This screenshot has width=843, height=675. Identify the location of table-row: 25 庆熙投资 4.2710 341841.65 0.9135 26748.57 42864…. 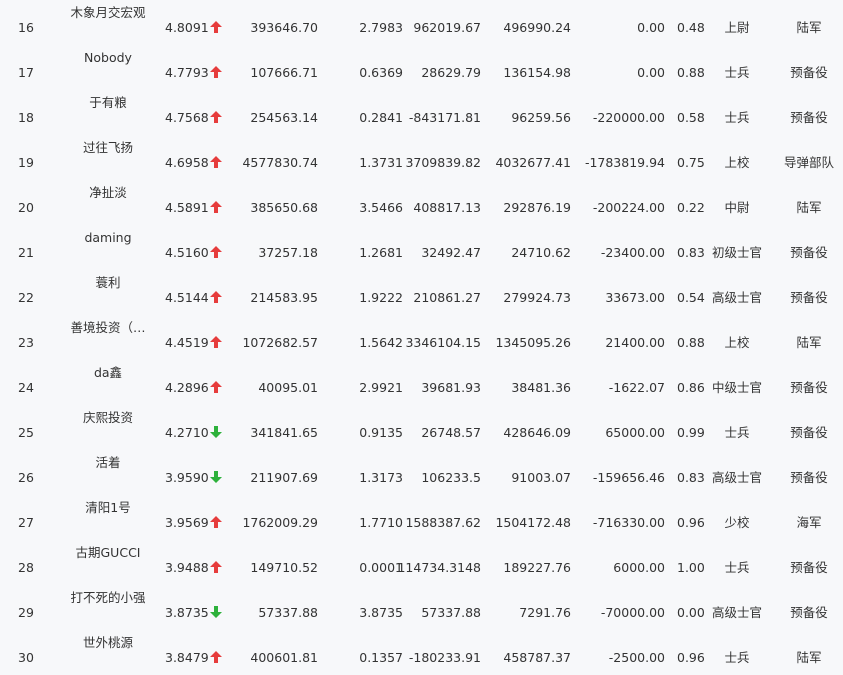
(421, 427).